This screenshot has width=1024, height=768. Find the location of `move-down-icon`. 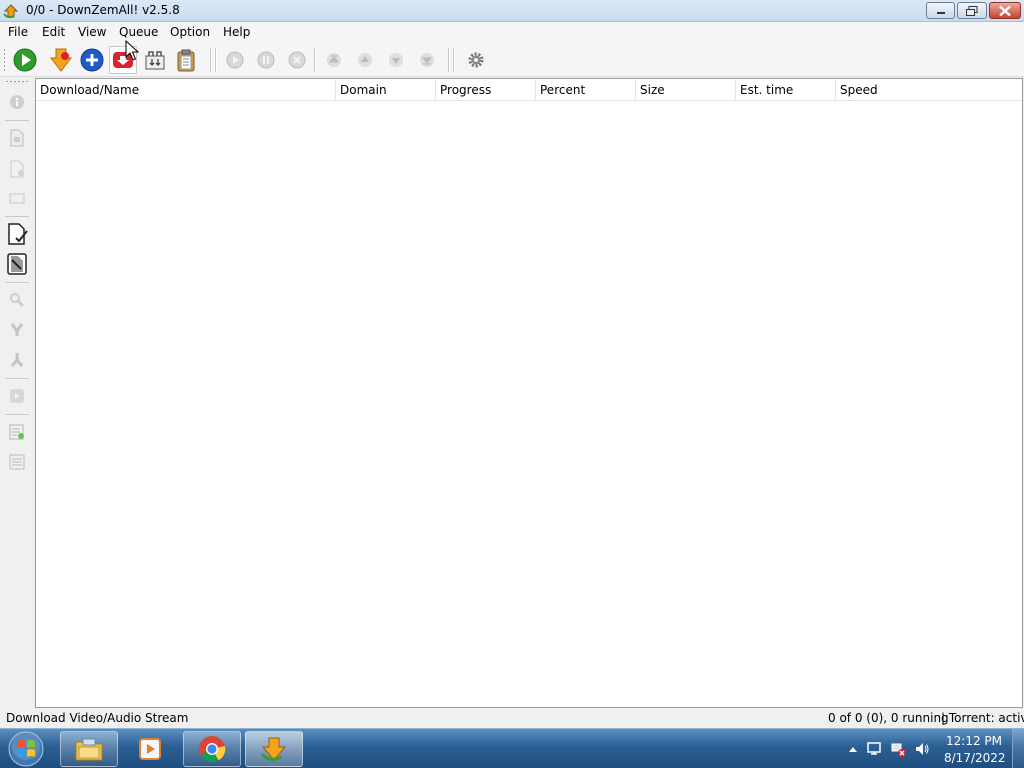

move-down-icon is located at coordinates (396, 60).